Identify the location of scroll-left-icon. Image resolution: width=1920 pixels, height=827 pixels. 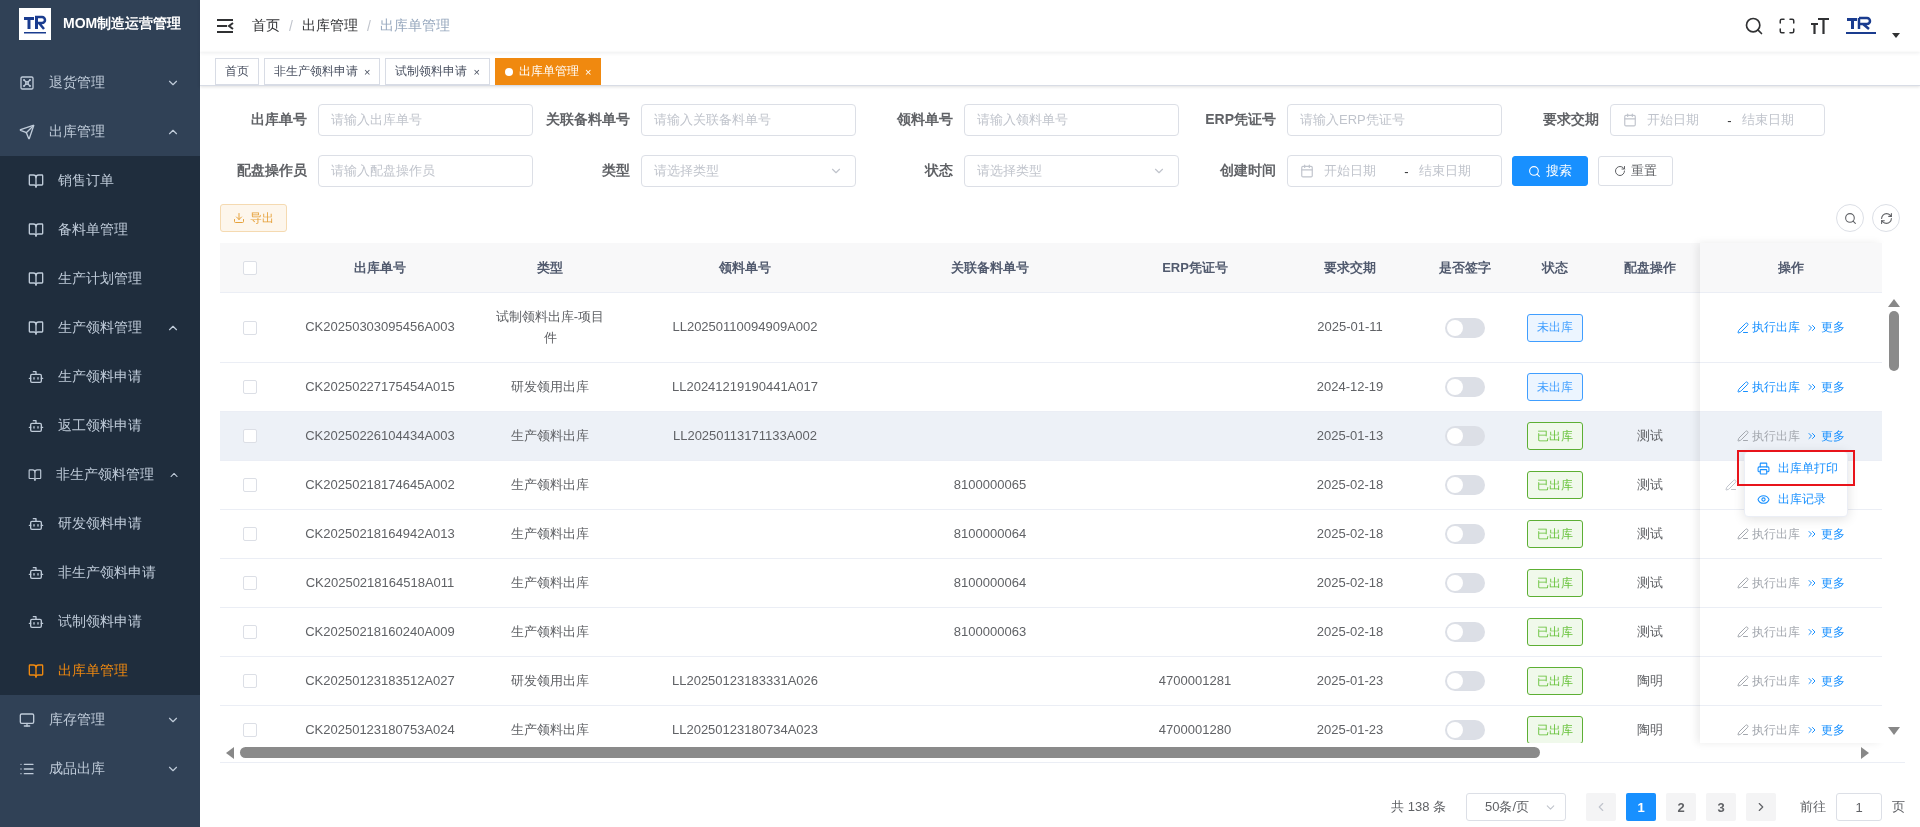
(230, 752).